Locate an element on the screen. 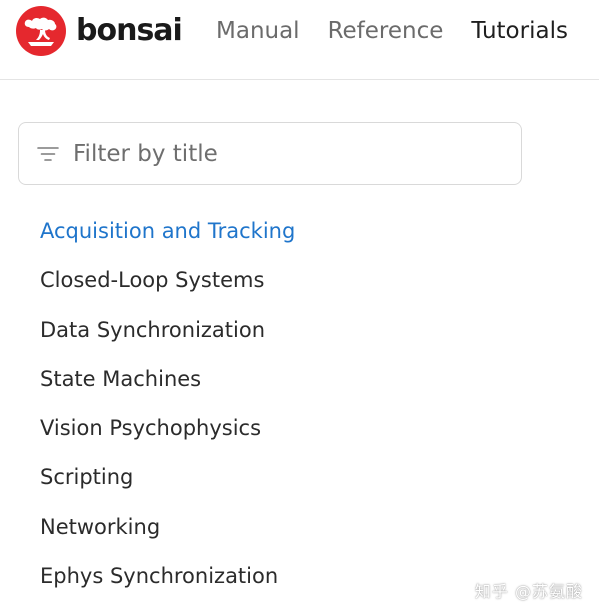  top-header: bonsai Manual Reference Tutorials is located at coordinates (299, 40).